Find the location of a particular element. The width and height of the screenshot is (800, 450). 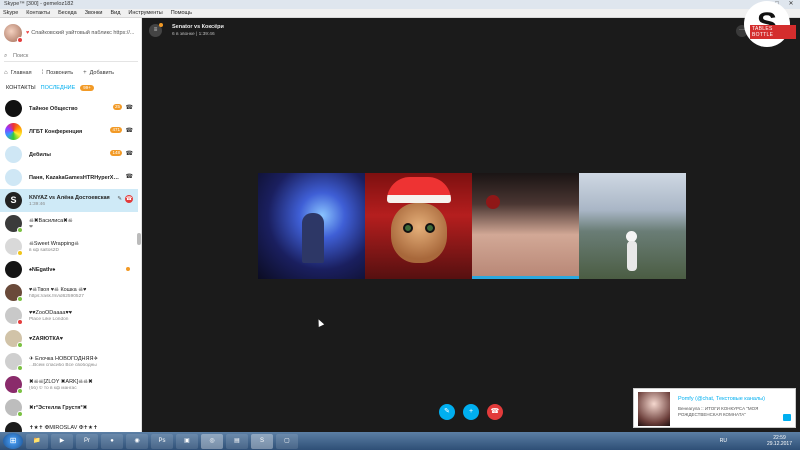

contact-tabs: КОНТАКТЫ ПОСЛЕДНИЕ 99+ is located at coordinates (50, 88).